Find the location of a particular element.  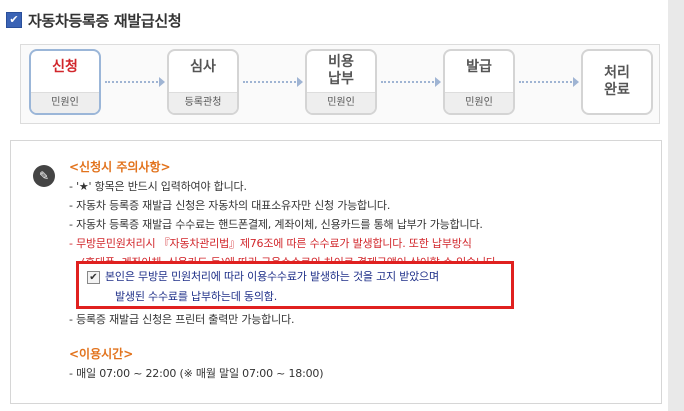

caution-line: - '★' 항목은 반드시 입력하여야 합니다. is located at coordinates (158, 186).